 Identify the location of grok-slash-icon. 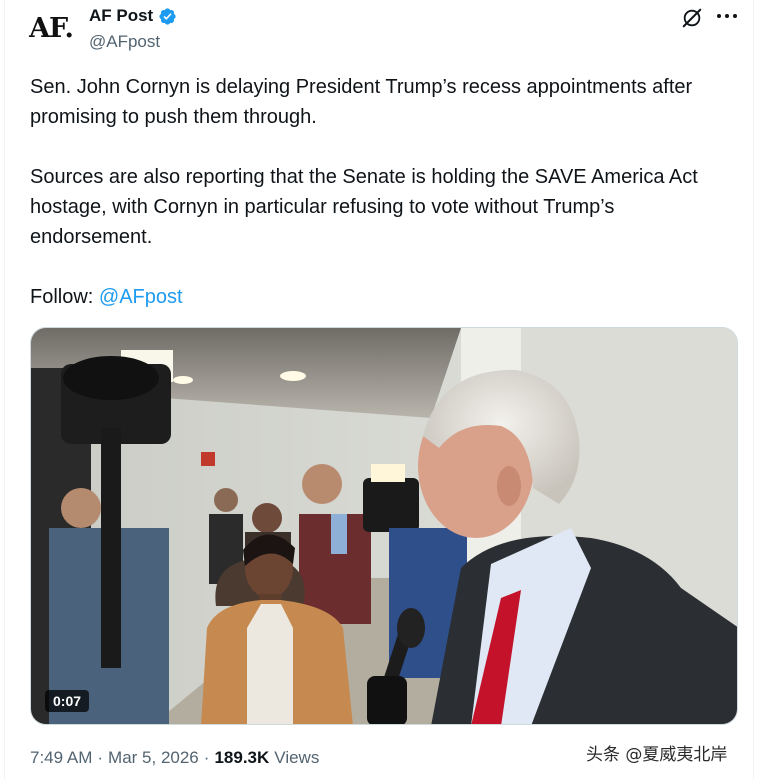
(692, 18).